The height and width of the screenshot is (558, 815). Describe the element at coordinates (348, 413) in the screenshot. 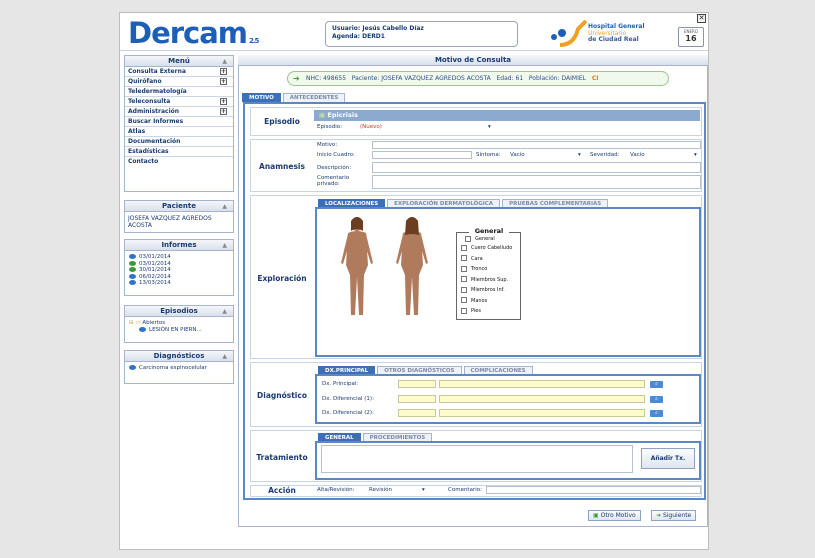

I see `dx-diferencial-2-label: Dx. Diferencial (2):` at that location.